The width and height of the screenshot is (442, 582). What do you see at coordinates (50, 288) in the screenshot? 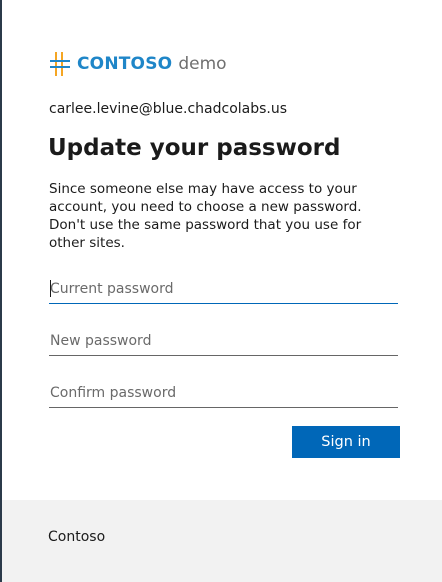
I see `text-caret` at bounding box center [50, 288].